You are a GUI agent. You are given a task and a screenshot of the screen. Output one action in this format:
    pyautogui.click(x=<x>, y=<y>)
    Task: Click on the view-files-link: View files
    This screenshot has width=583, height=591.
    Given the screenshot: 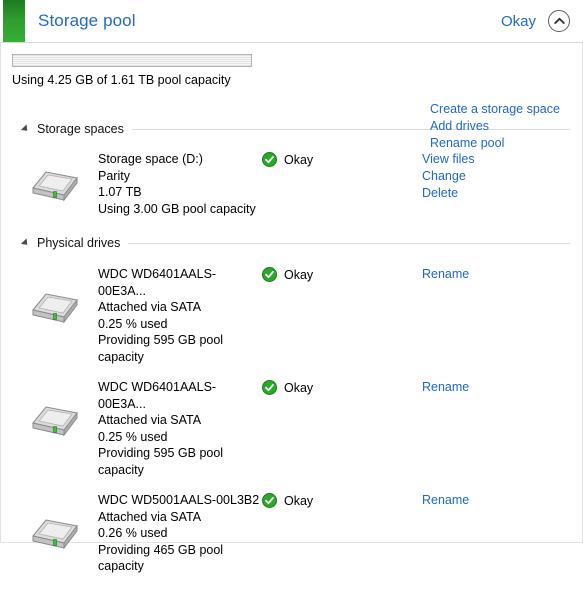 What is the action you would take?
    pyautogui.click(x=448, y=159)
    